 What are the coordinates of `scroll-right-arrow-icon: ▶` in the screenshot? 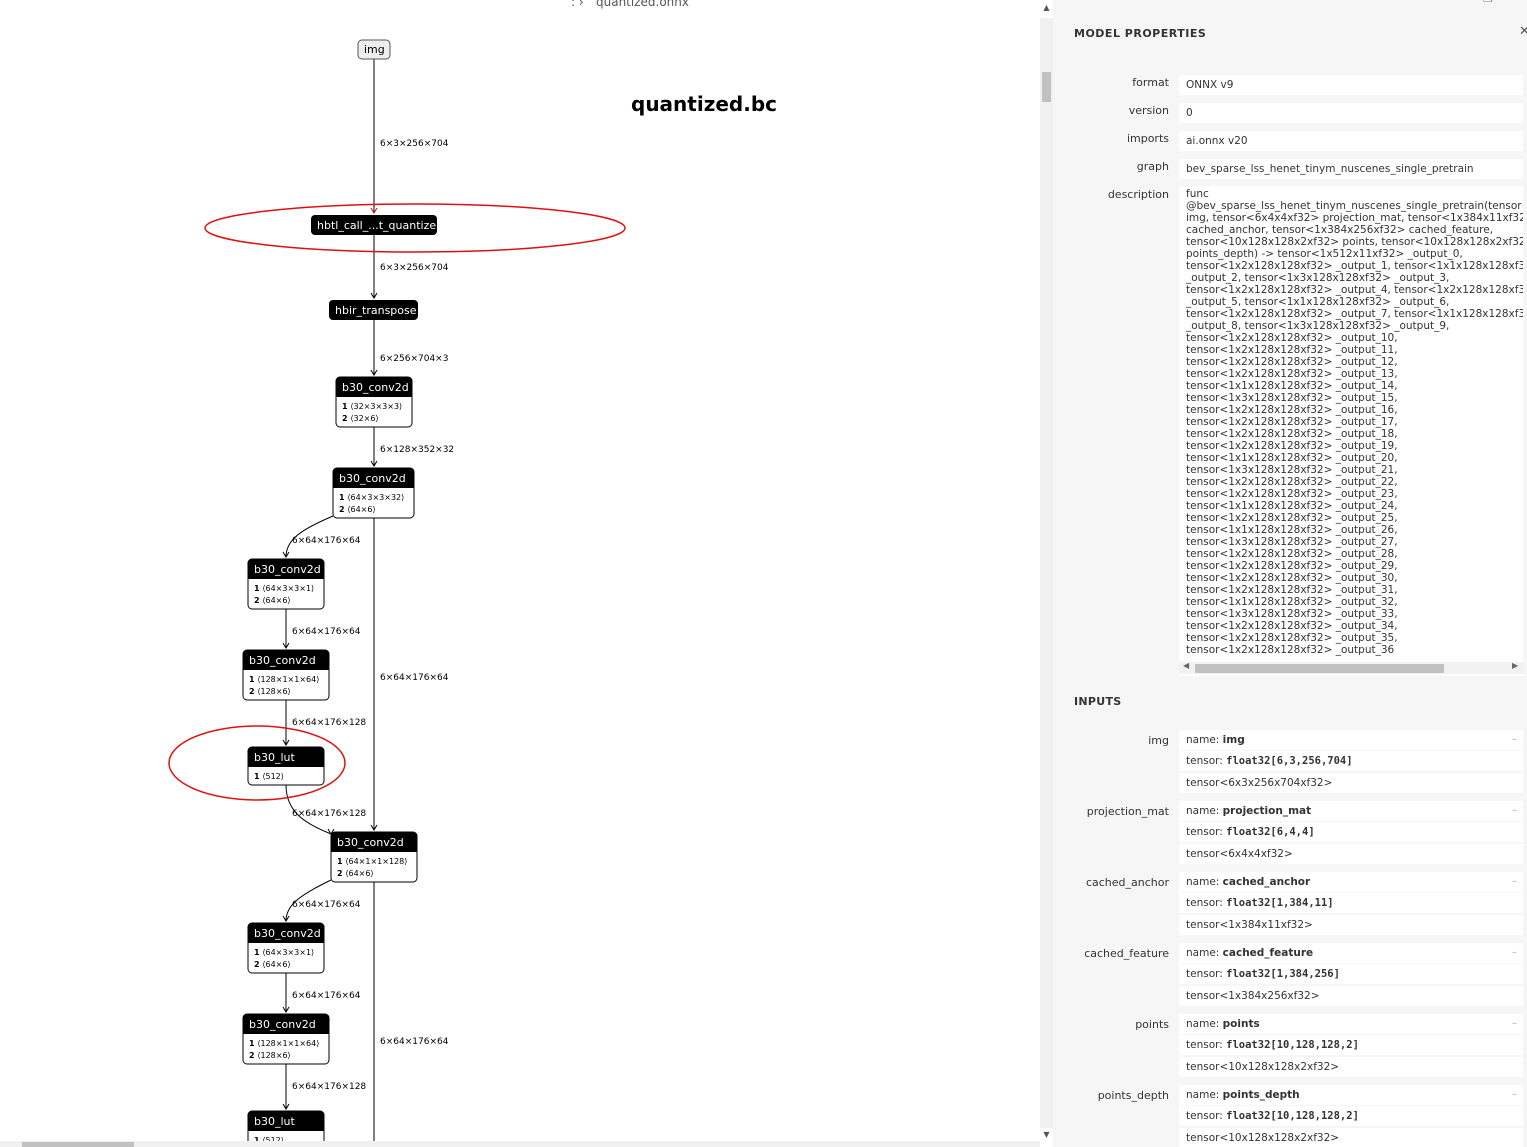 It's located at (1515, 665).